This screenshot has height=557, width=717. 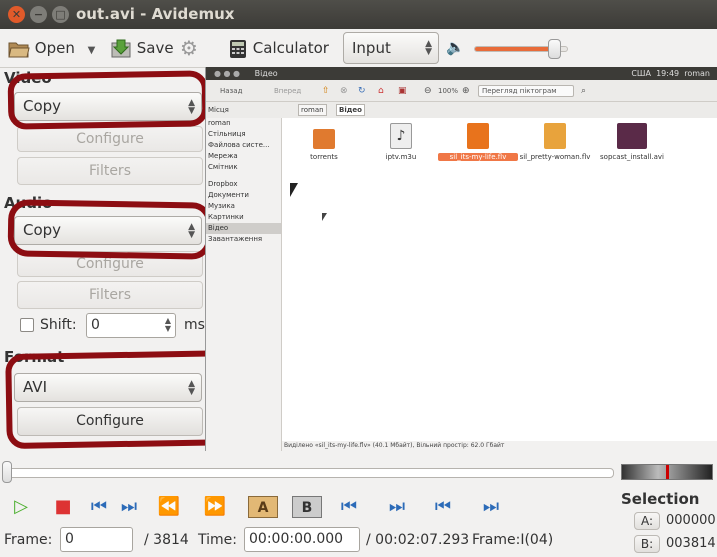 I want to click on format-heading: Format, so click(x=34, y=357).